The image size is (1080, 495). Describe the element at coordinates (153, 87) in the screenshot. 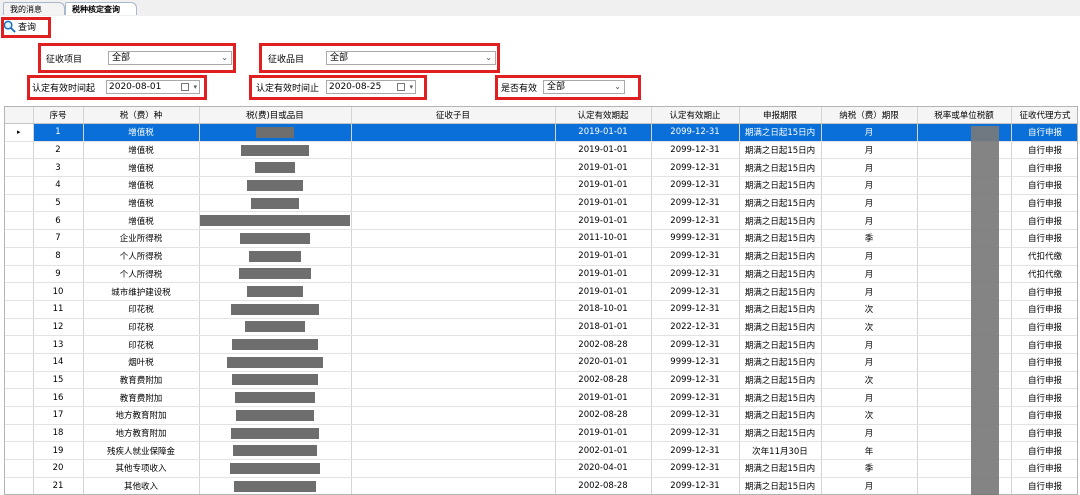

I see `valid-start-date-input: 2020-08-01 ▾` at that location.